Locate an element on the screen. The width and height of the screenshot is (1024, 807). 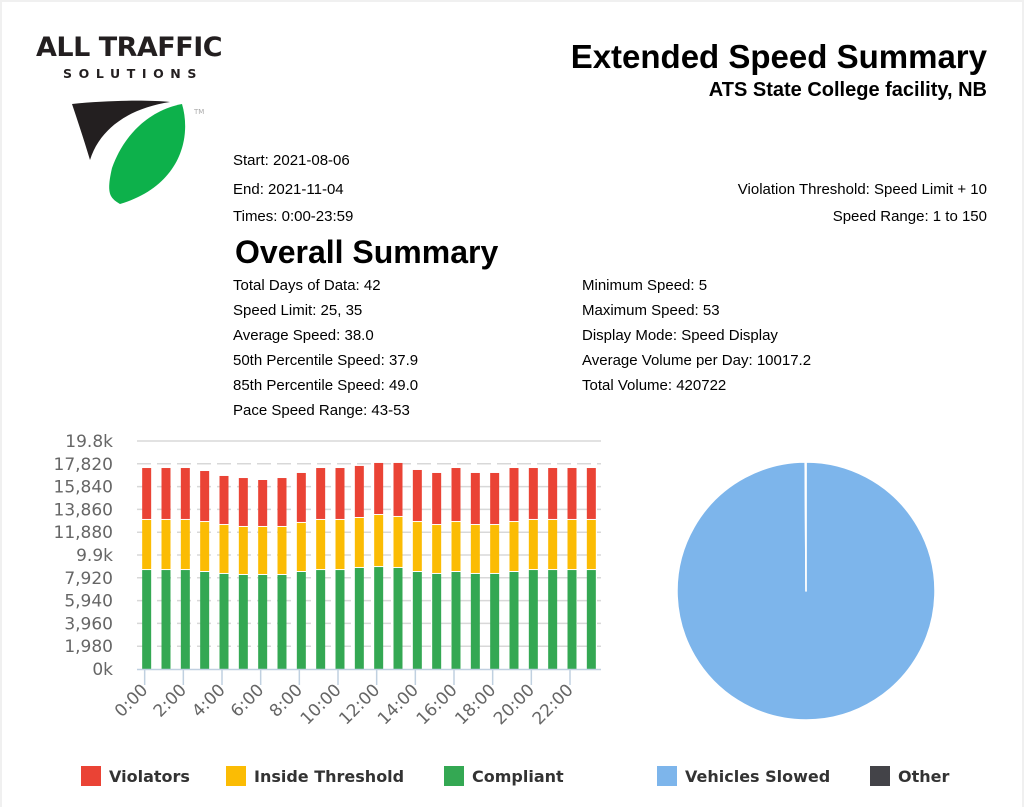
legend-item-violators: Violators is located at coordinates (135, 776).